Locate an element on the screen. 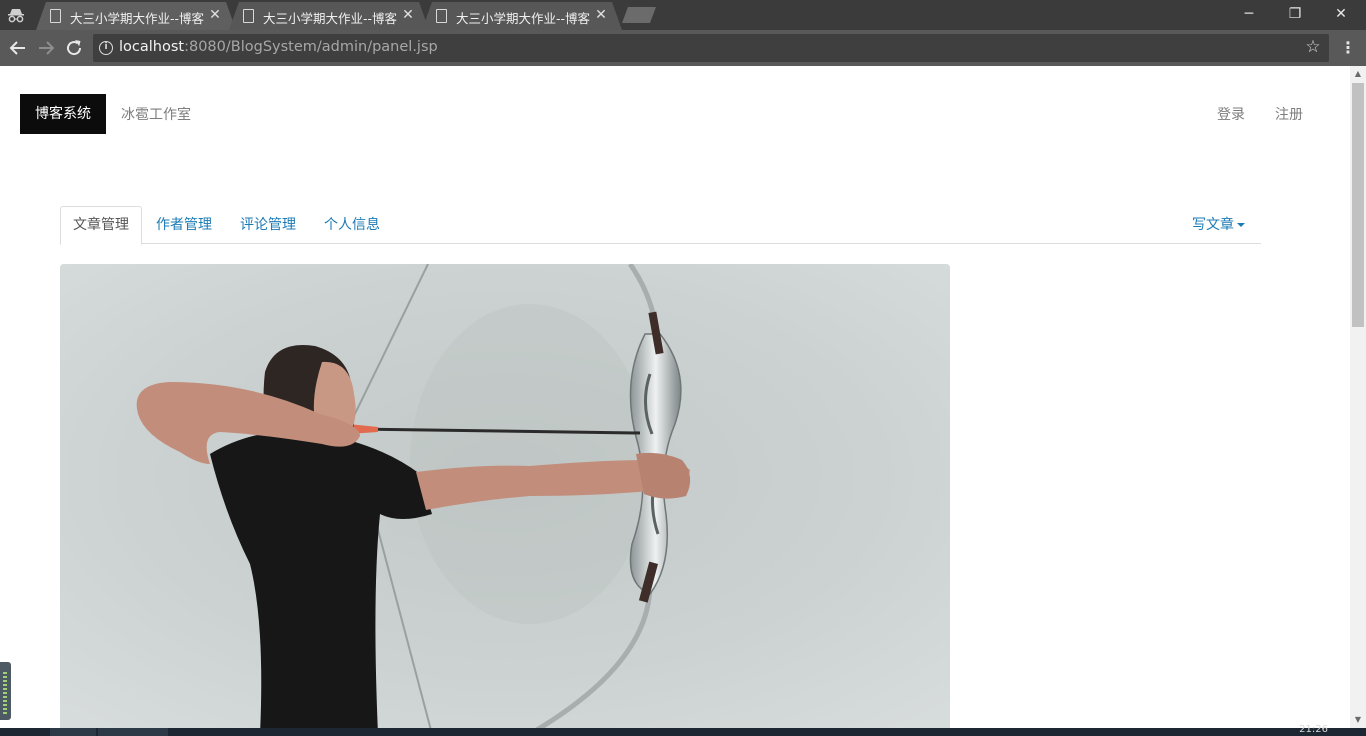 The image size is (1366, 736). info-icon: i is located at coordinates (106, 48).